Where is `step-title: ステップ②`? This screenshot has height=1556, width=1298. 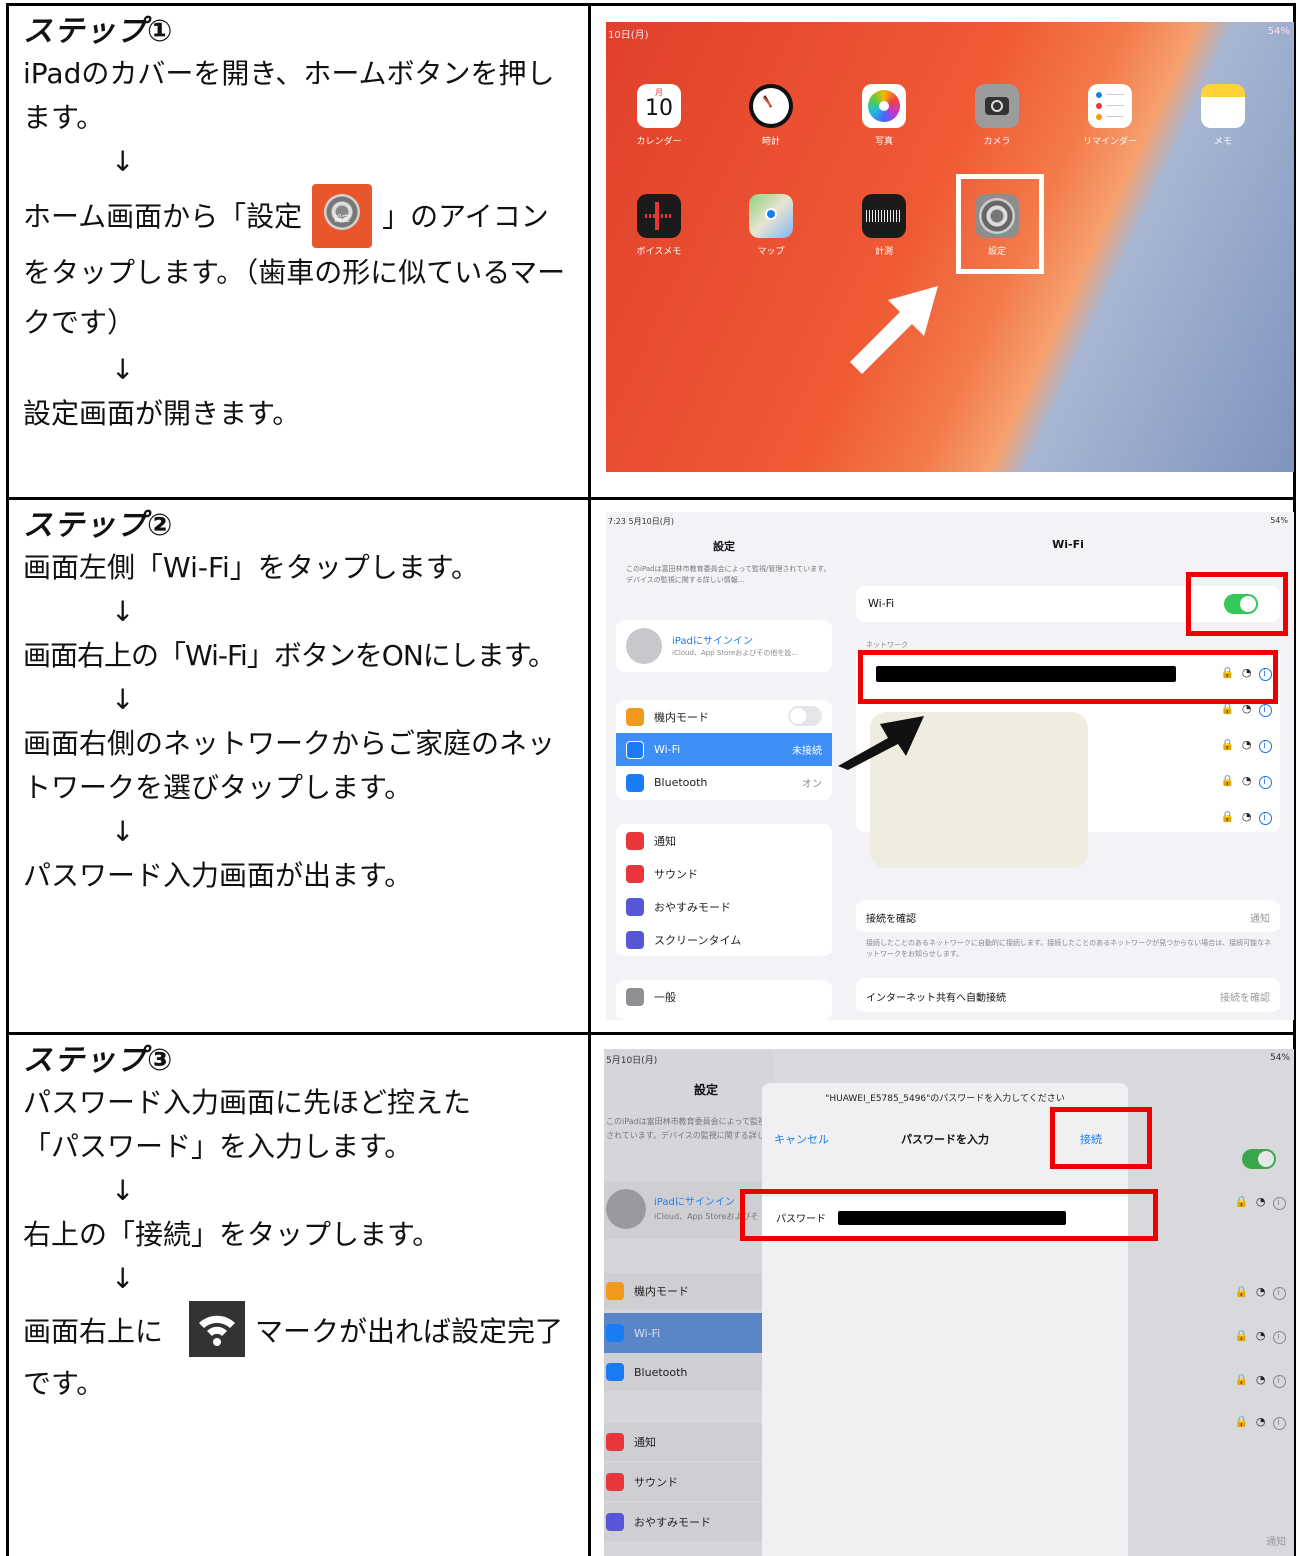 step-title: ステップ② is located at coordinates (98, 525).